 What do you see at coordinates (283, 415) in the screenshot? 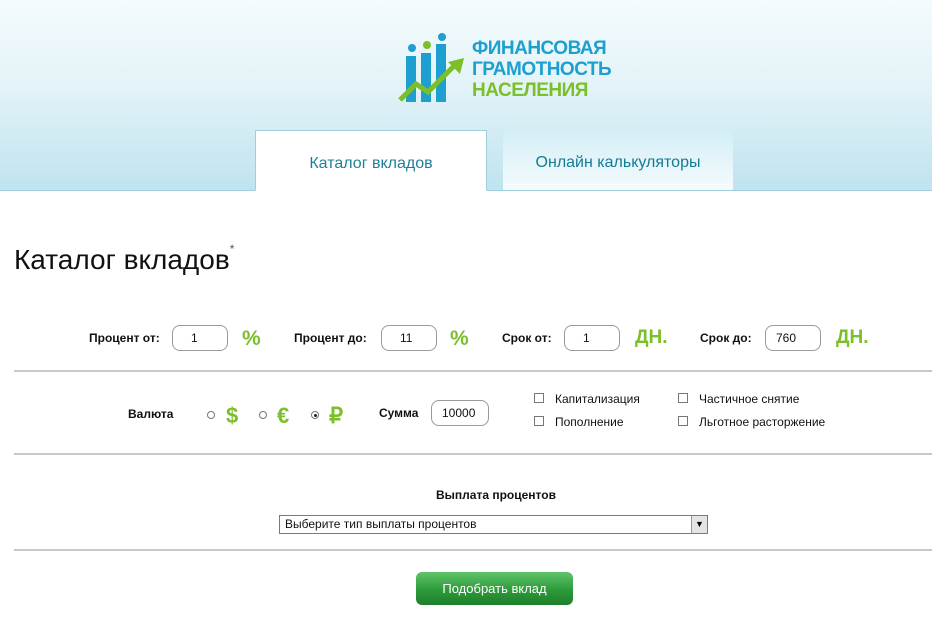
I see `euro-icon: €` at bounding box center [283, 415].